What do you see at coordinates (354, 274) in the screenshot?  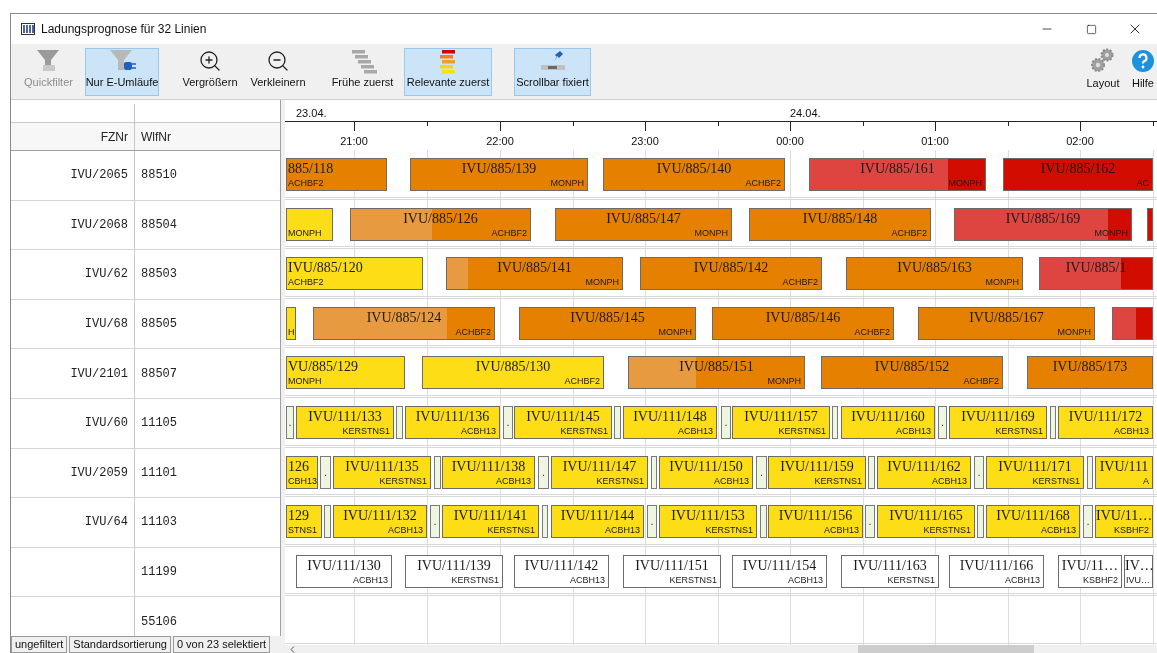 I see `trip-bar: IVU/885/120 ACHBF2` at bounding box center [354, 274].